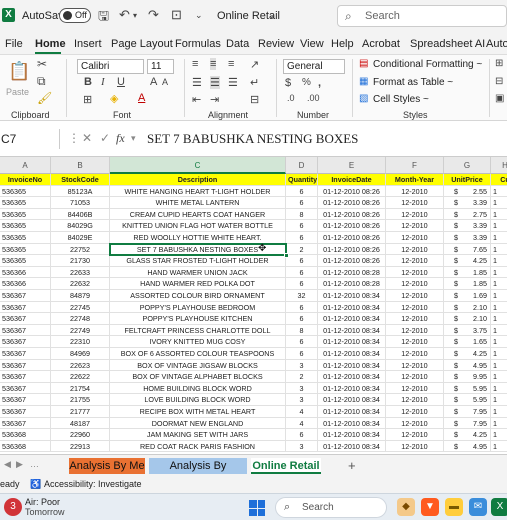 This screenshot has height=520, width=507. I want to click on description-cell: RED COAT RACK PARIS FASHION, so click(198, 446).